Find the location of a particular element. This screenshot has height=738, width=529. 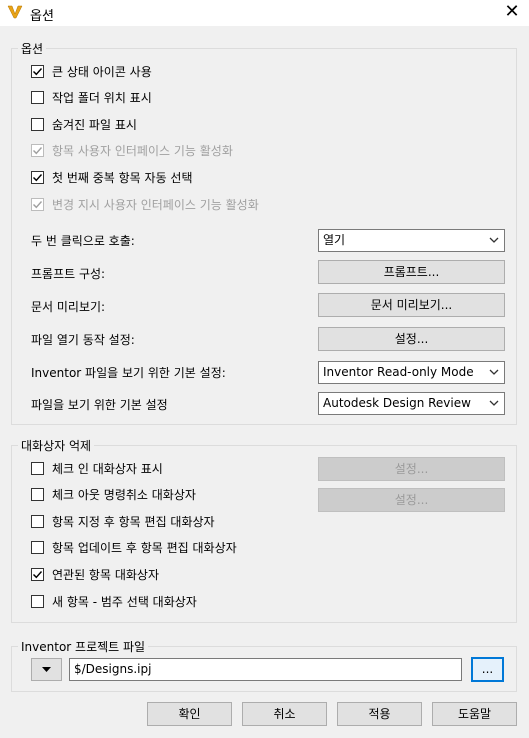

project-dropdown-button is located at coordinates (46, 669).